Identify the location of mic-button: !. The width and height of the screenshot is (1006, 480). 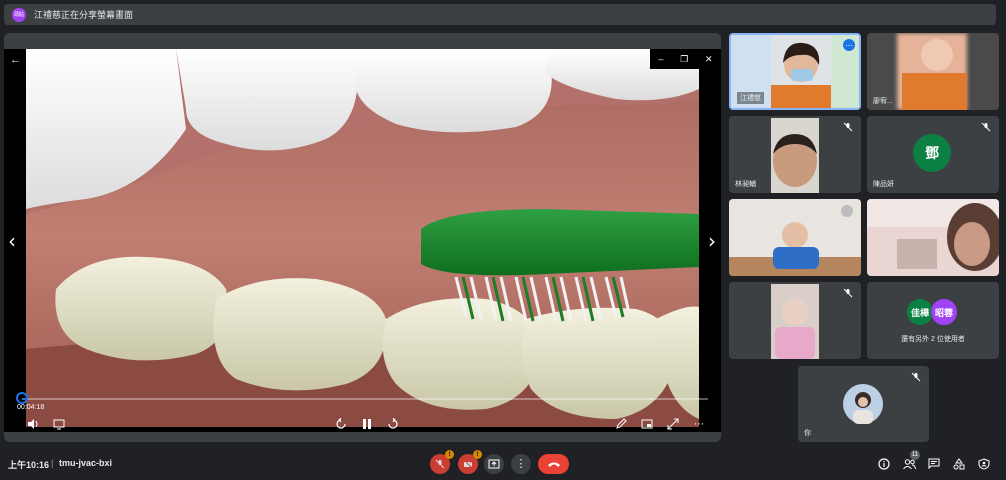
(442, 462).